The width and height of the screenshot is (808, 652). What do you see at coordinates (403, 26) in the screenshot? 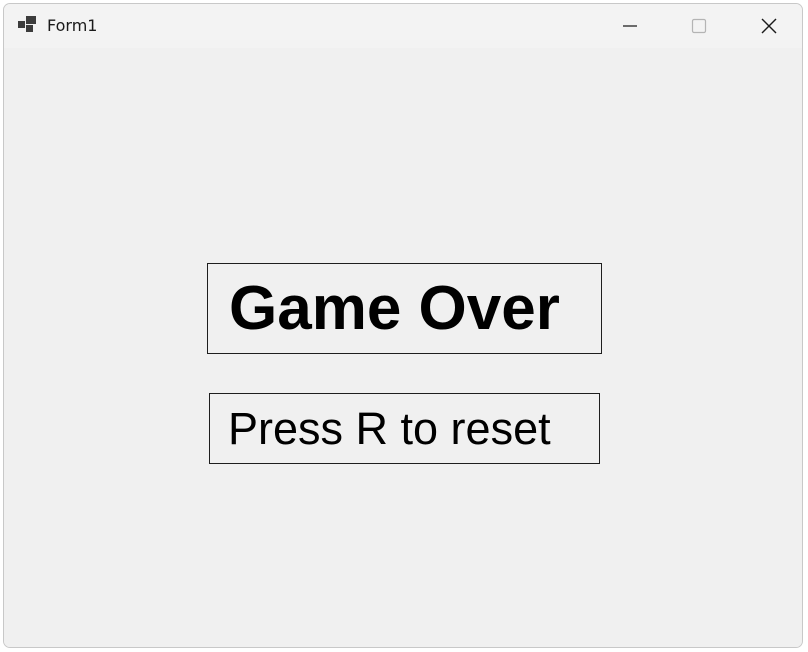
I see `title-bar: Form1` at bounding box center [403, 26].